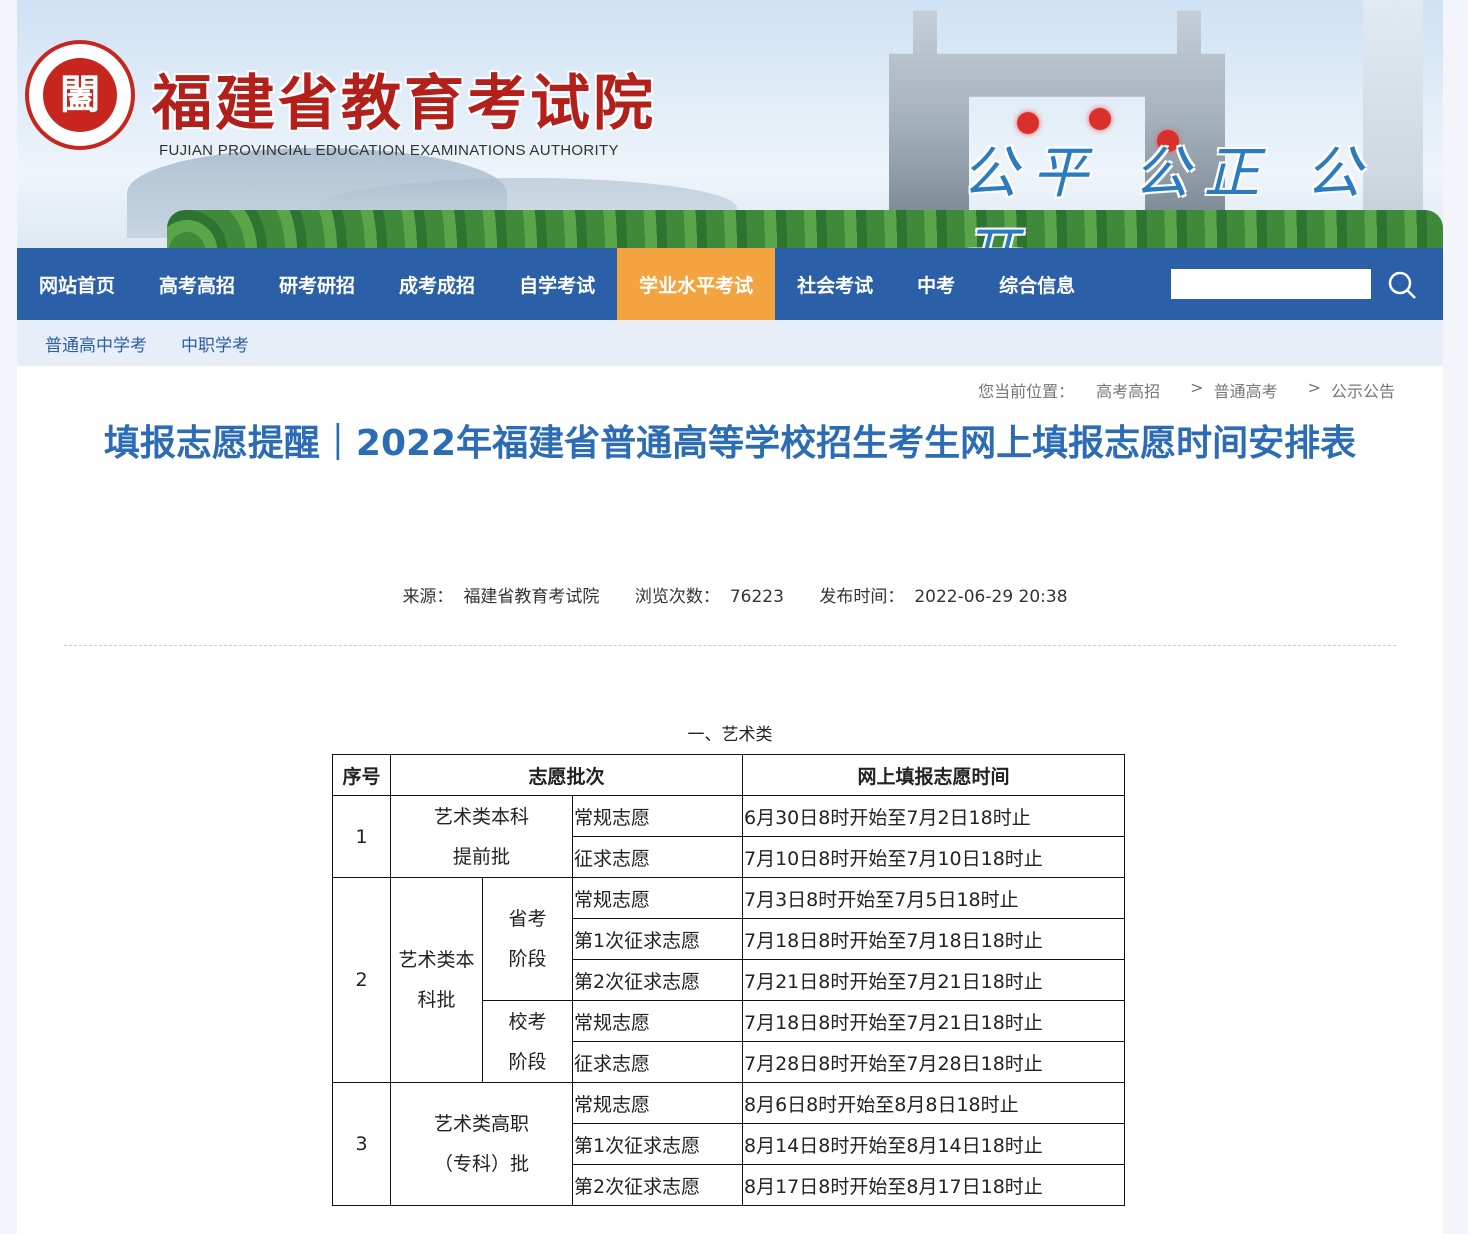 The width and height of the screenshot is (1468, 1234). I want to click on fill-time: 7月28日8时开始至7月28日18时止, so click(933, 1062).